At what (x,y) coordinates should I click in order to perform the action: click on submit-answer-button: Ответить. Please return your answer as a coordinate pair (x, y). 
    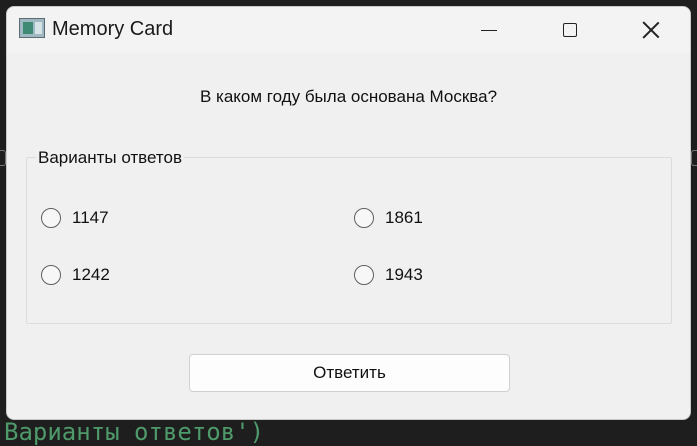
    Looking at the image, I should click on (349, 373).